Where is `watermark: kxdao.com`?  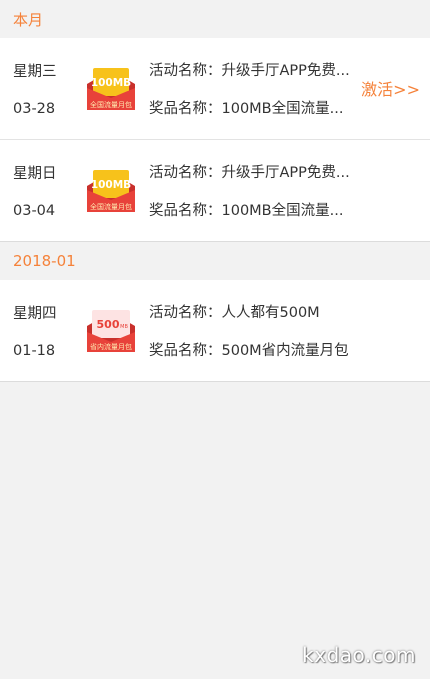 watermark: kxdao.com is located at coordinates (359, 655).